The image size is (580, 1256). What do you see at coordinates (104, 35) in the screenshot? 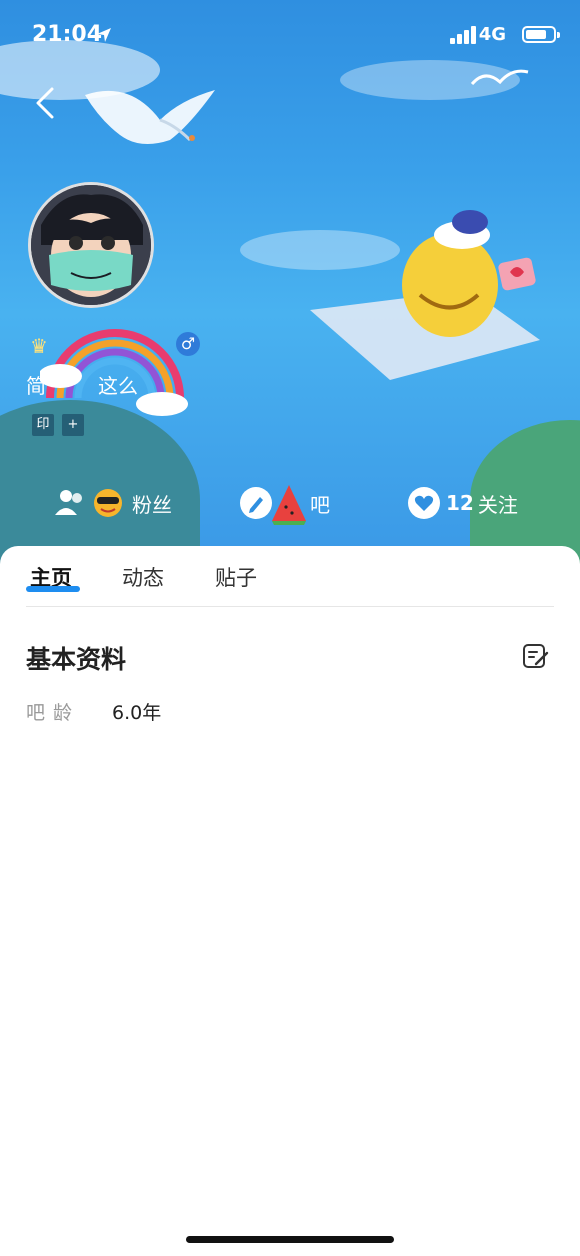
I see `location-arrow-icon` at bounding box center [104, 35].